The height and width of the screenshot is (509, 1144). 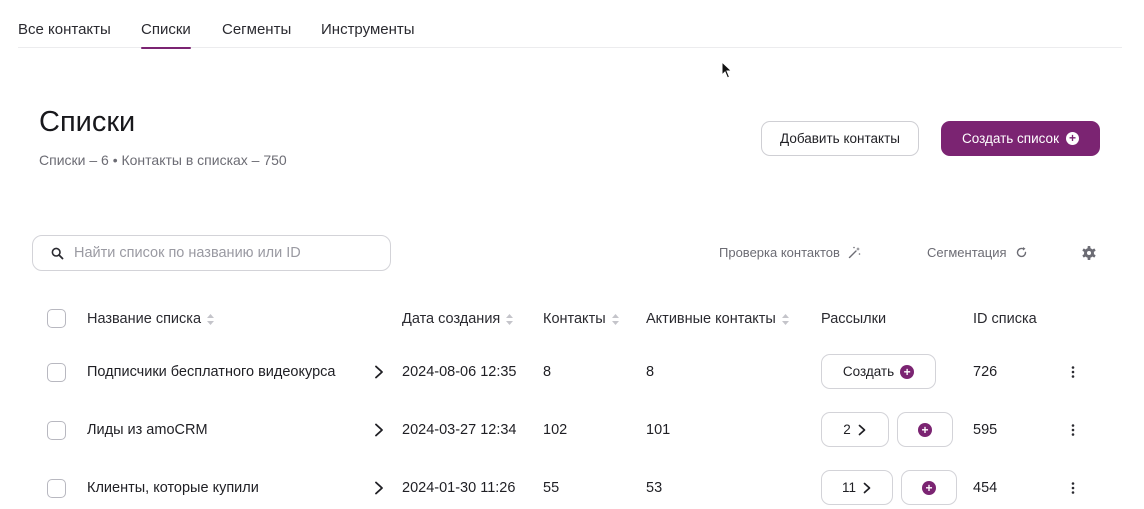 I want to click on active-contacts-count: 101, so click(x=658, y=430).